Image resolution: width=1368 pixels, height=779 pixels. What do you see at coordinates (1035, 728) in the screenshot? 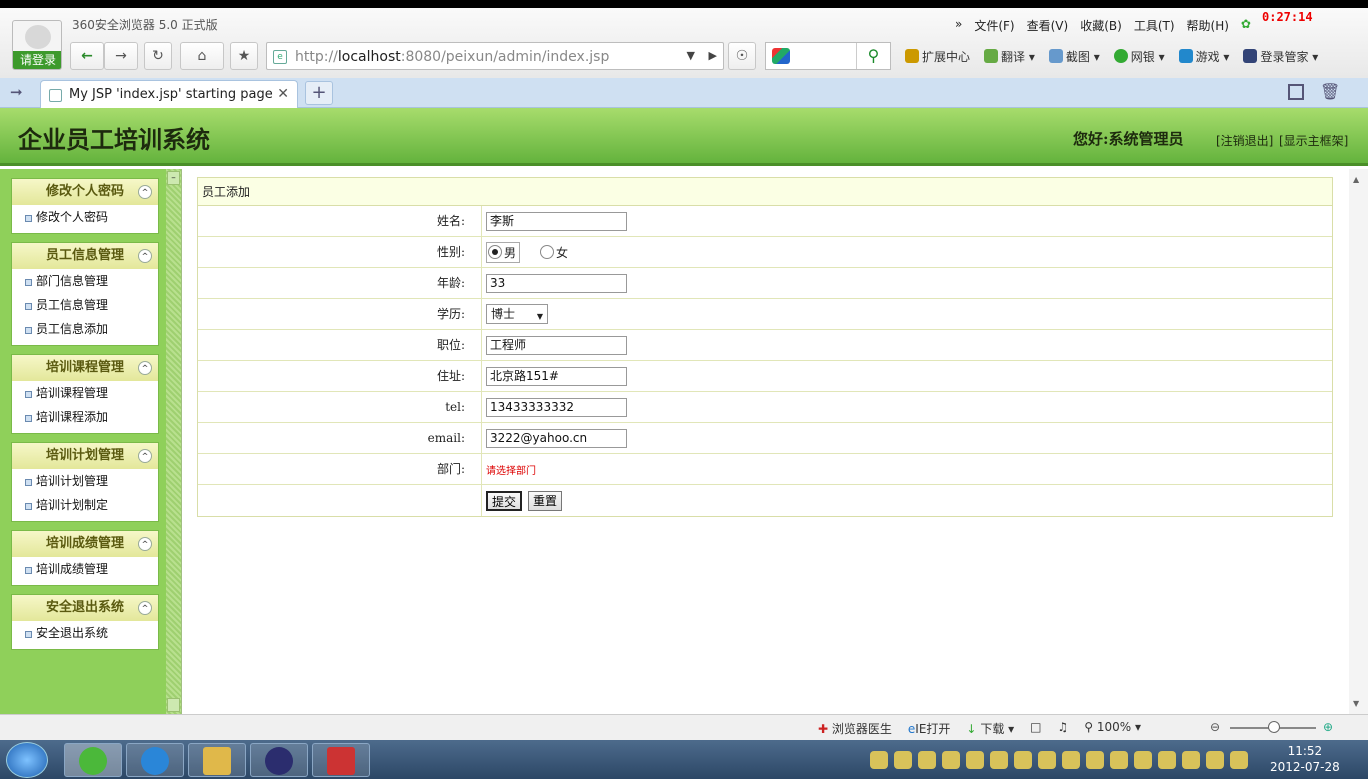
I see `window-icon: □` at bounding box center [1035, 728].